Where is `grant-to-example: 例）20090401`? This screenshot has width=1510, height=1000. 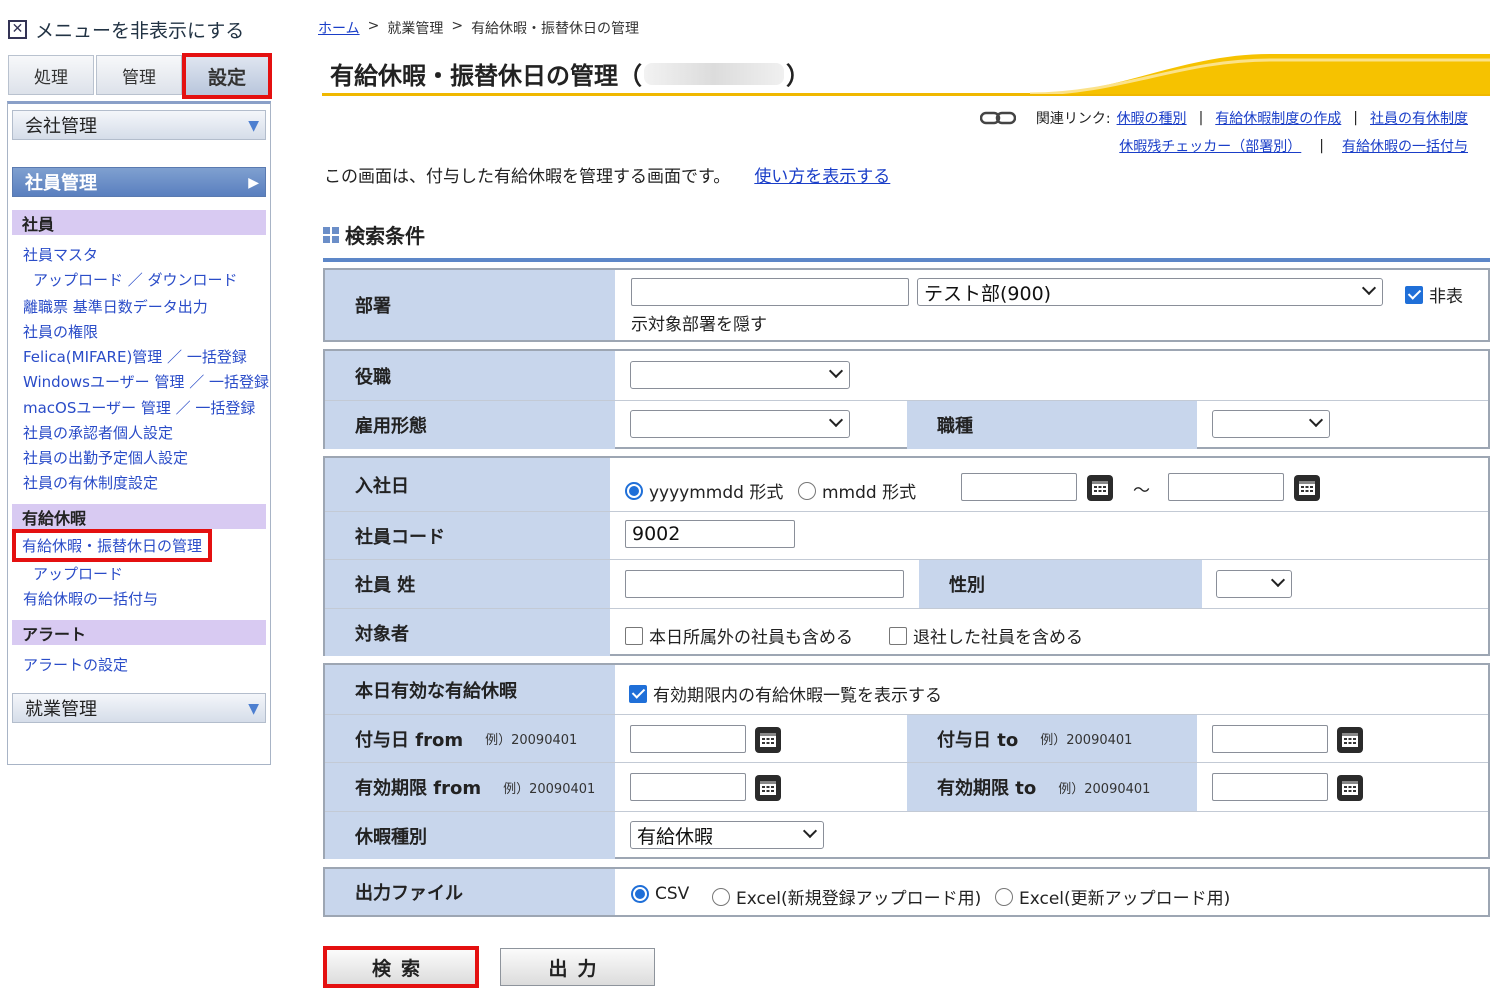
grant-to-example: 例）20090401 is located at coordinates (1086, 740).